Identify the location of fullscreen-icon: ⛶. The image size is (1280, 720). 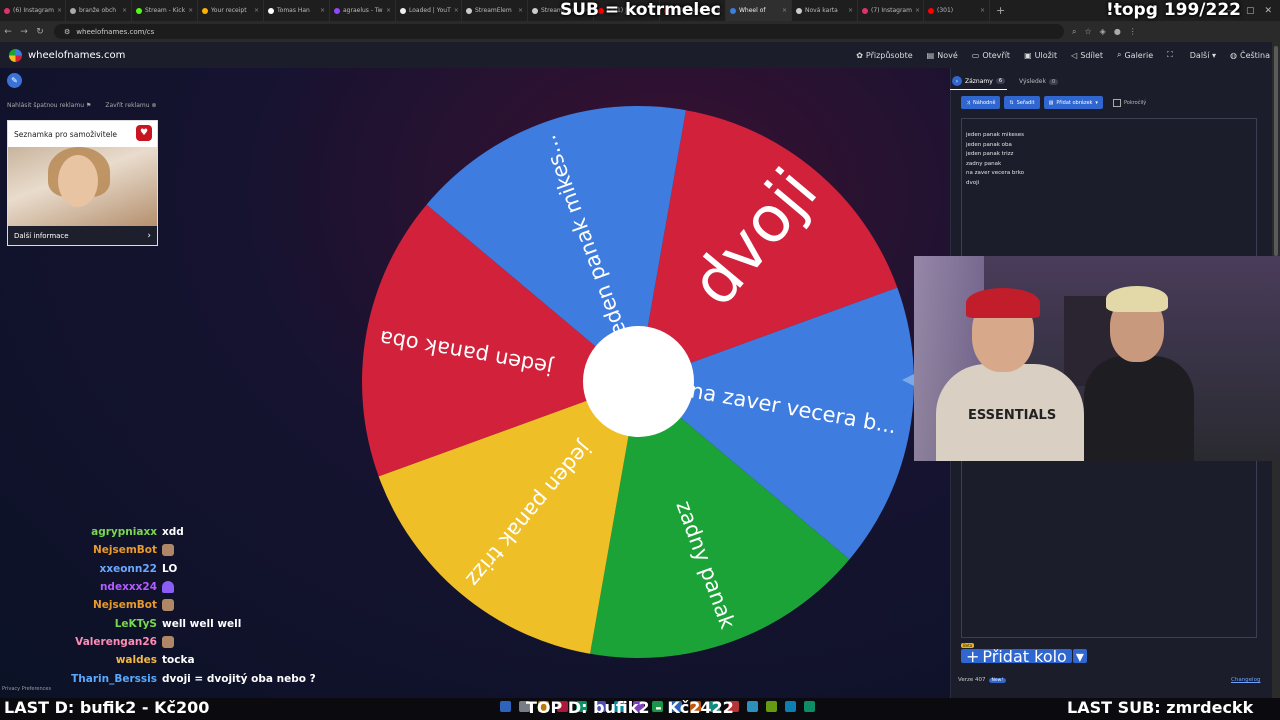
(1170, 54).